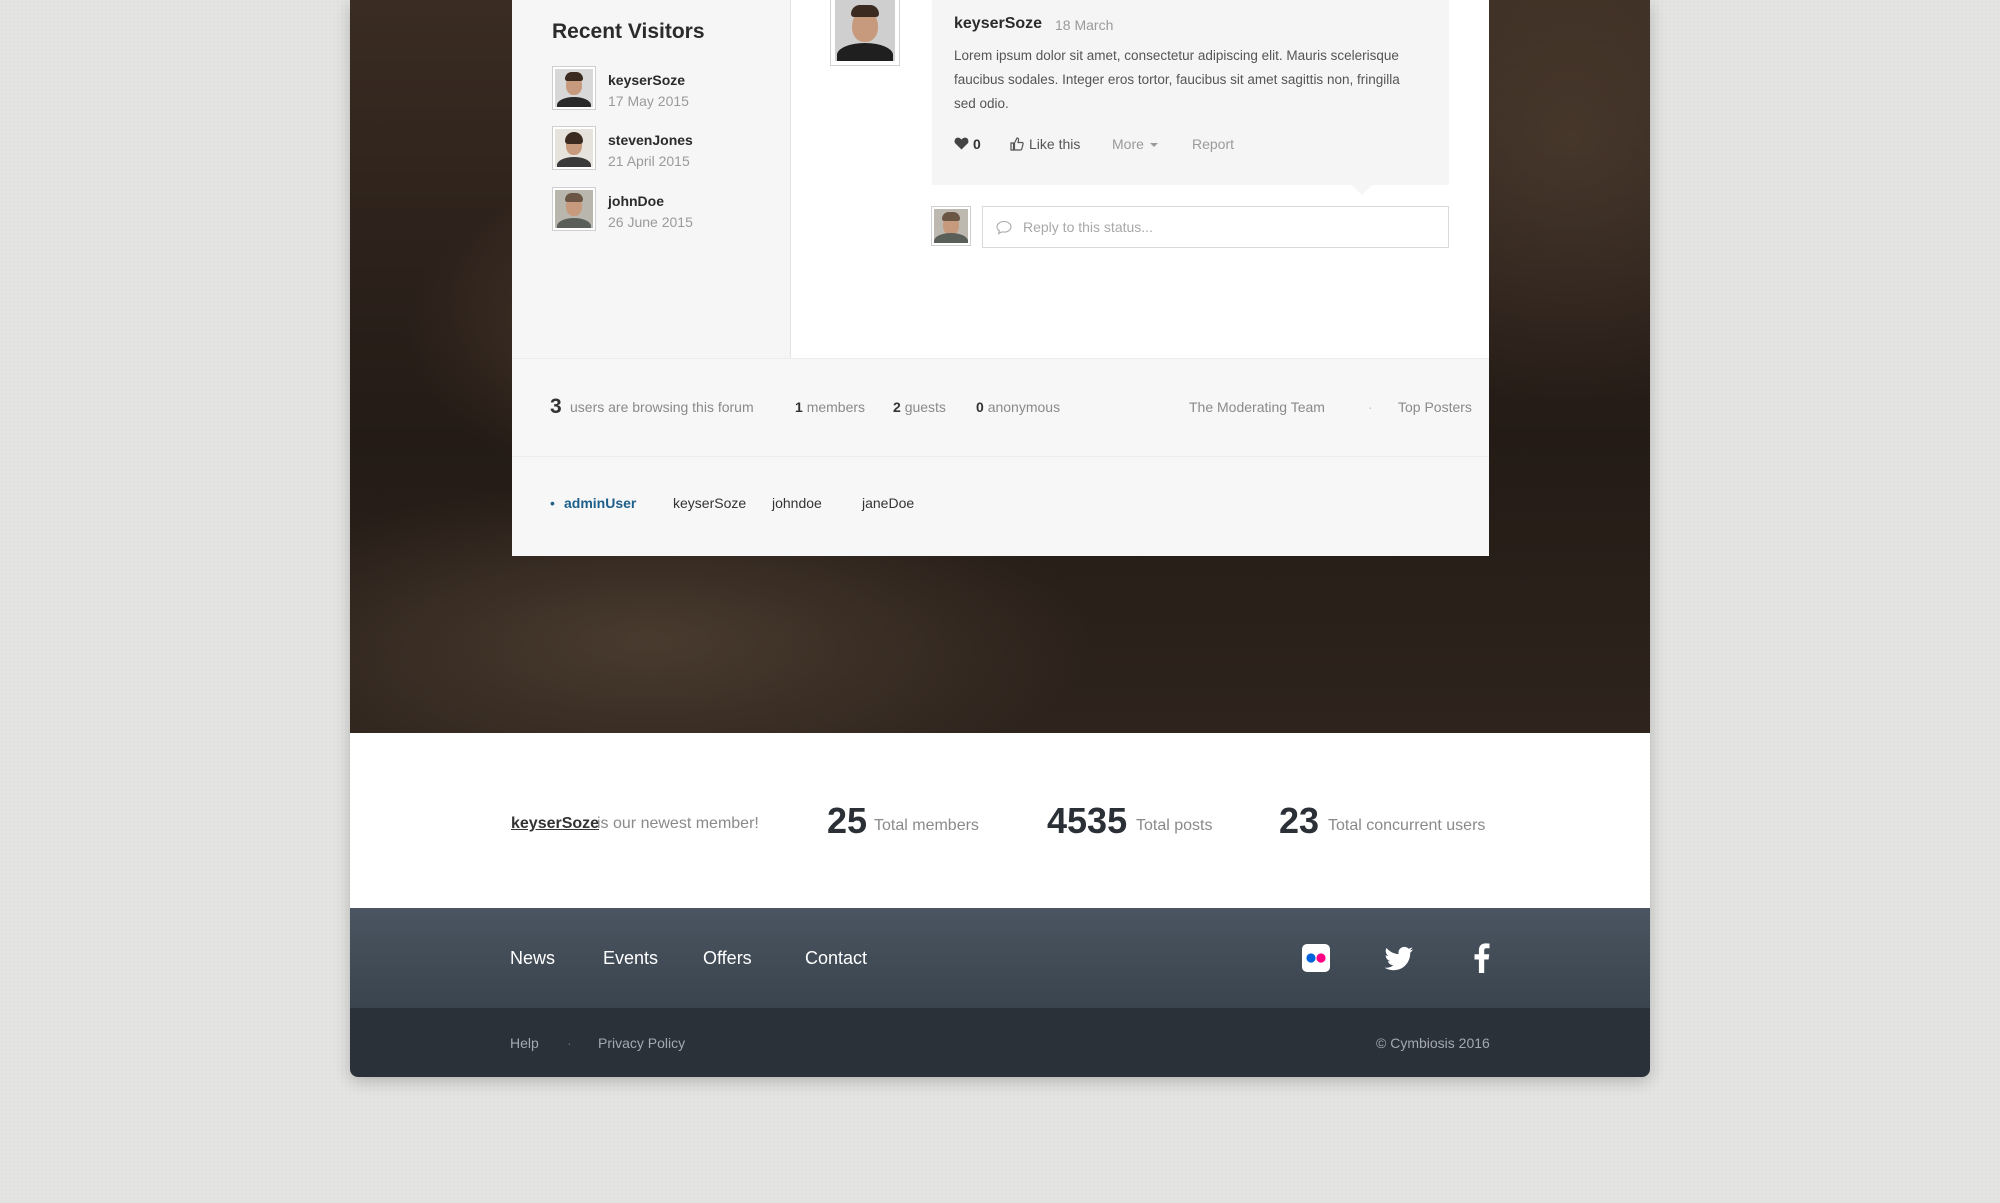  I want to click on members-online: 1 members, so click(830, 407).